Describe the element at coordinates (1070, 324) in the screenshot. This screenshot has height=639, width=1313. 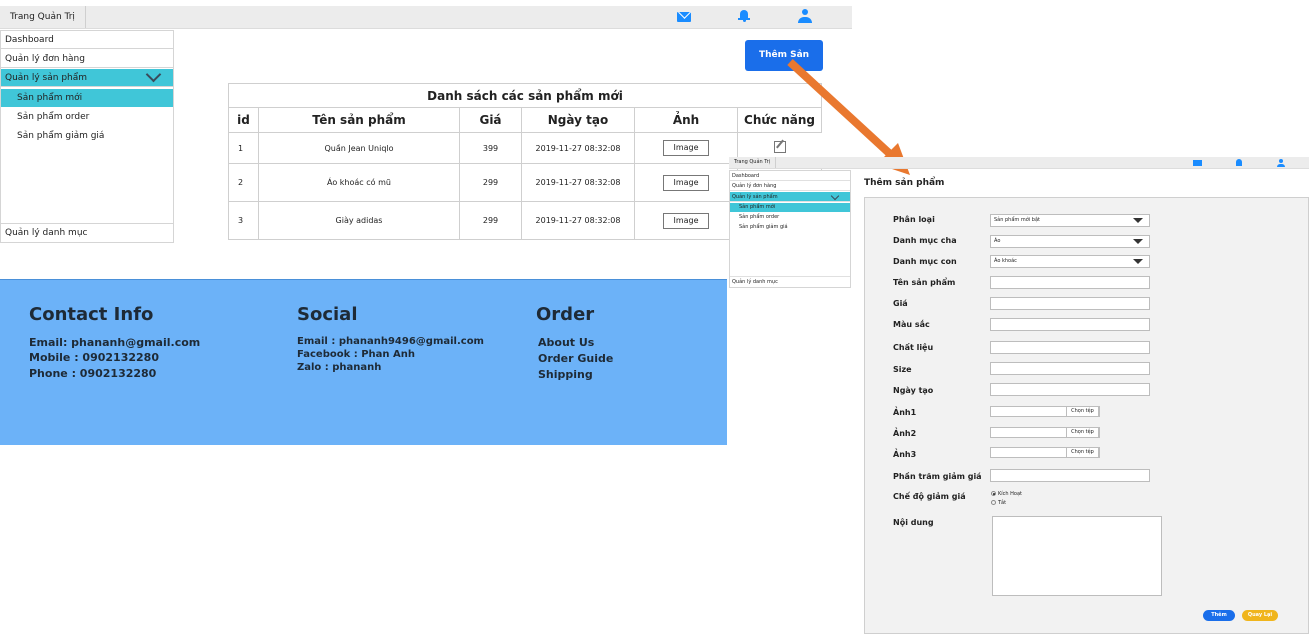
I see `color-input` at that location.